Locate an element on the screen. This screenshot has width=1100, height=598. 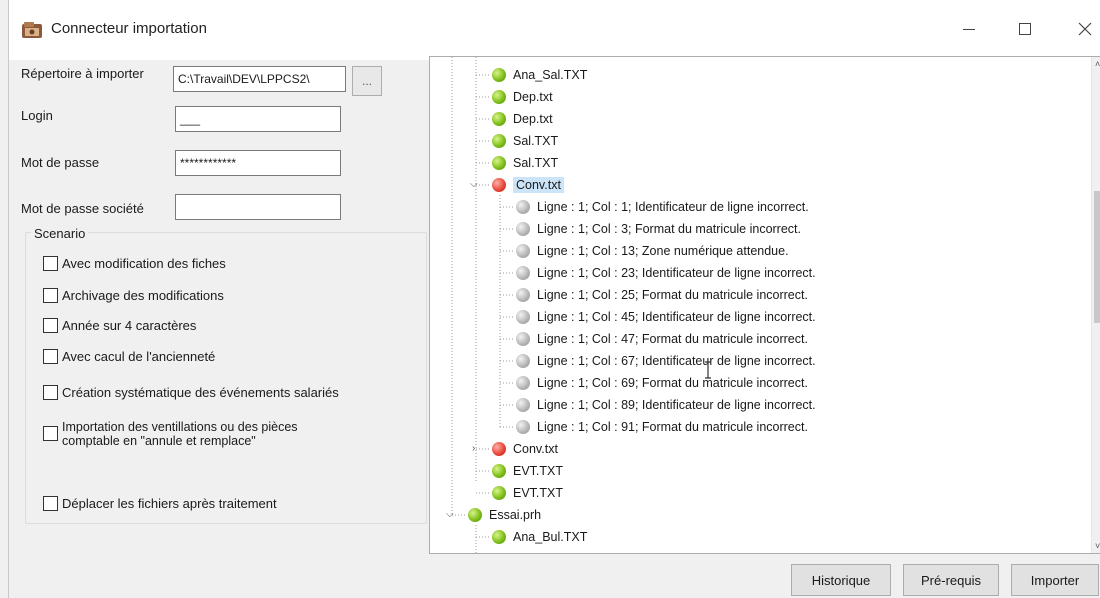
option-modify-records: Avec modification des fiches is located at coordinates (134, 264).